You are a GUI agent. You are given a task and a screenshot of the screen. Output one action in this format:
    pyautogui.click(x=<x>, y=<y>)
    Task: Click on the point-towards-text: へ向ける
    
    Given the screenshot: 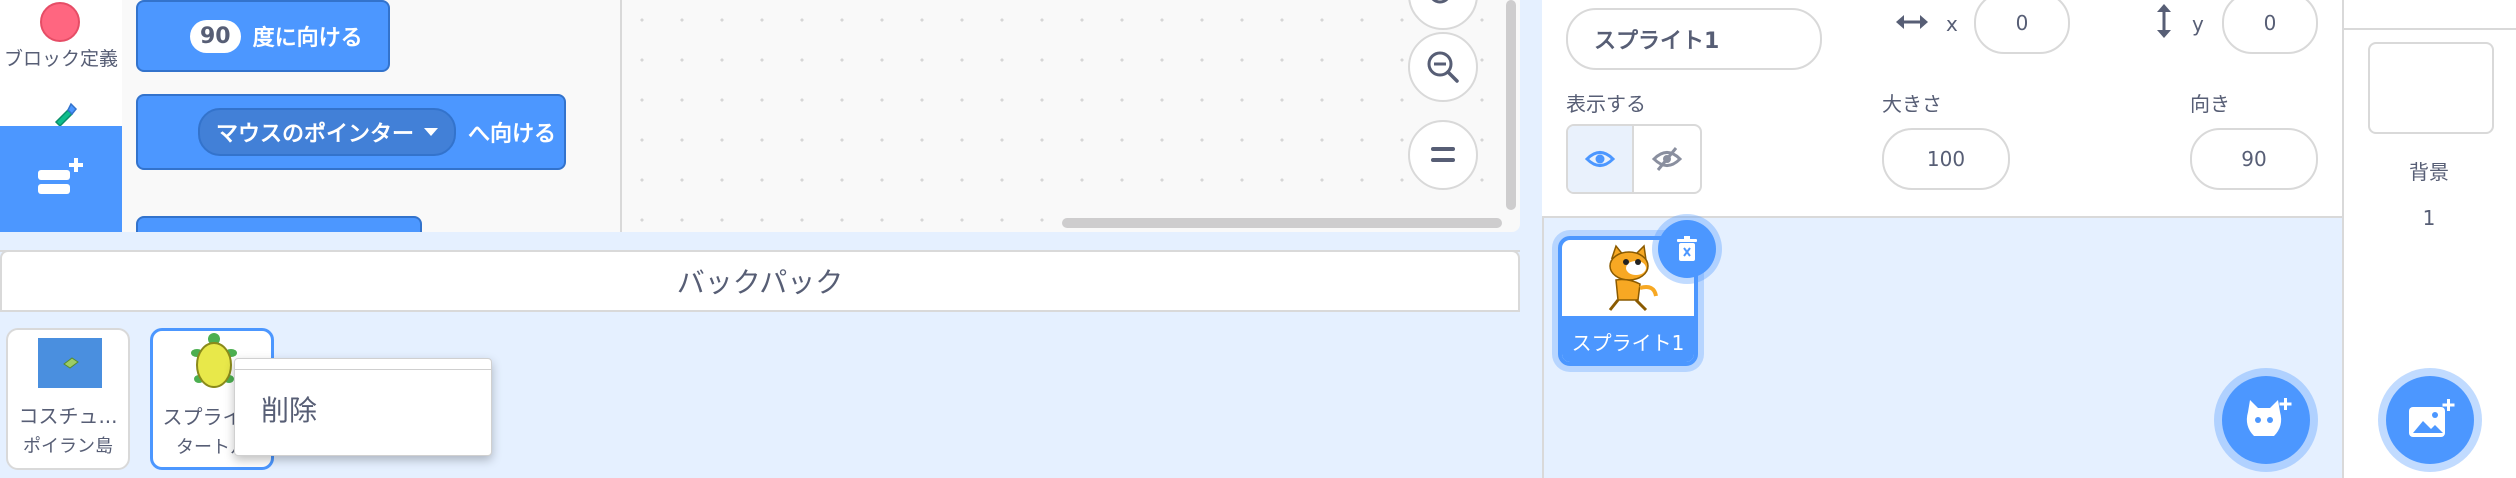 What is the action you would take?
    pyautogui.click(x=512, y=134)
    